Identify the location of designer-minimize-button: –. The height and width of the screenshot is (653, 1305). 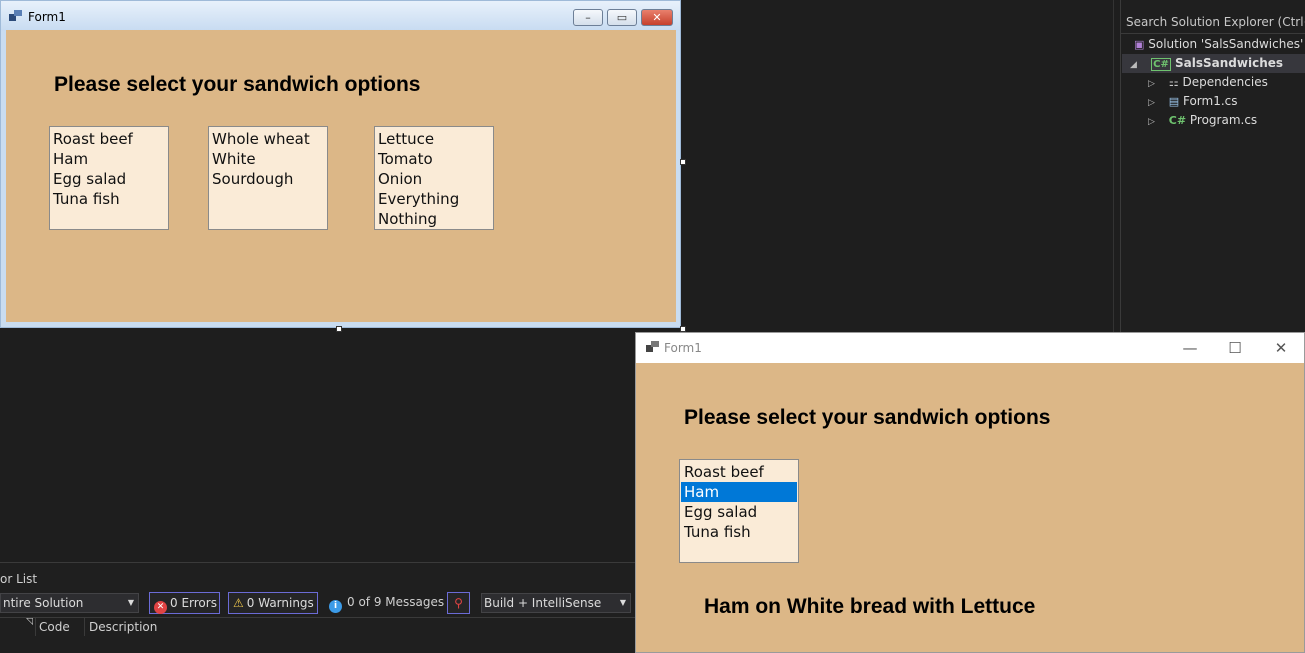
(588, 17).